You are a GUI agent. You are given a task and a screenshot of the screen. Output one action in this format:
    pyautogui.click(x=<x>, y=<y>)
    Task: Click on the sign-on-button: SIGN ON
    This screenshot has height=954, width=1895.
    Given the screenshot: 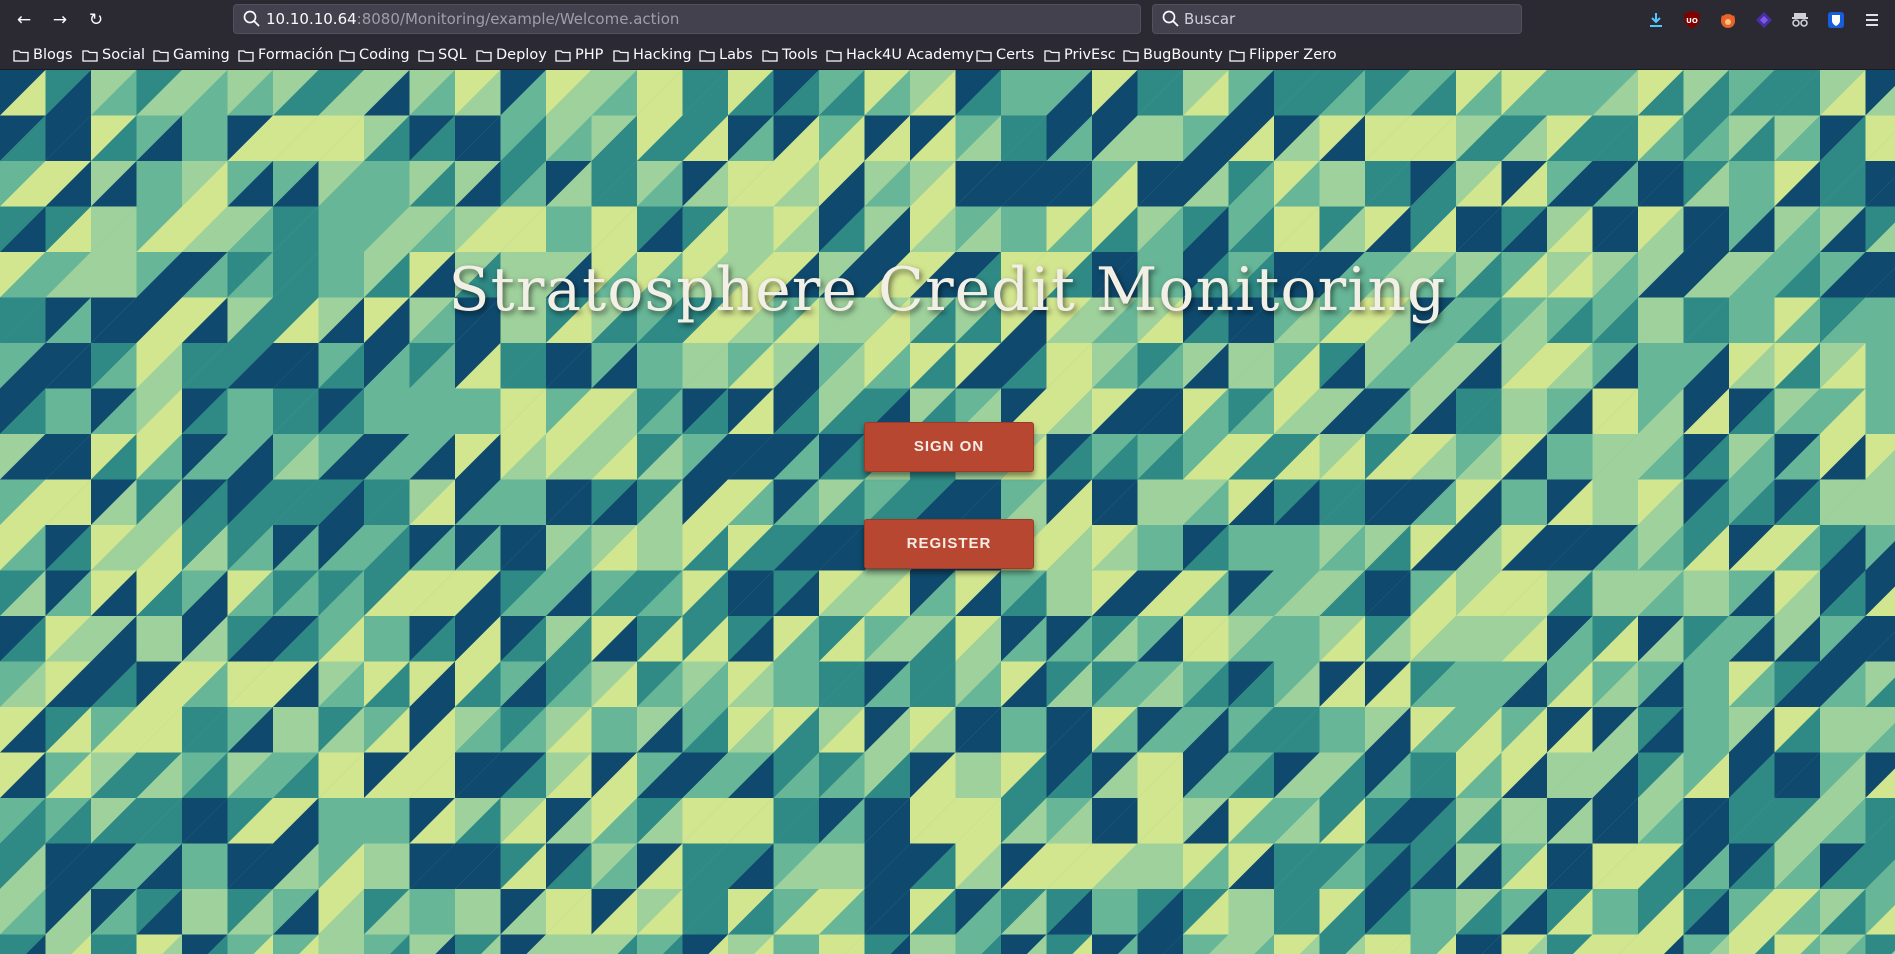 What is the action you would take?
    pyautogui.click(x=949, y=447)
    